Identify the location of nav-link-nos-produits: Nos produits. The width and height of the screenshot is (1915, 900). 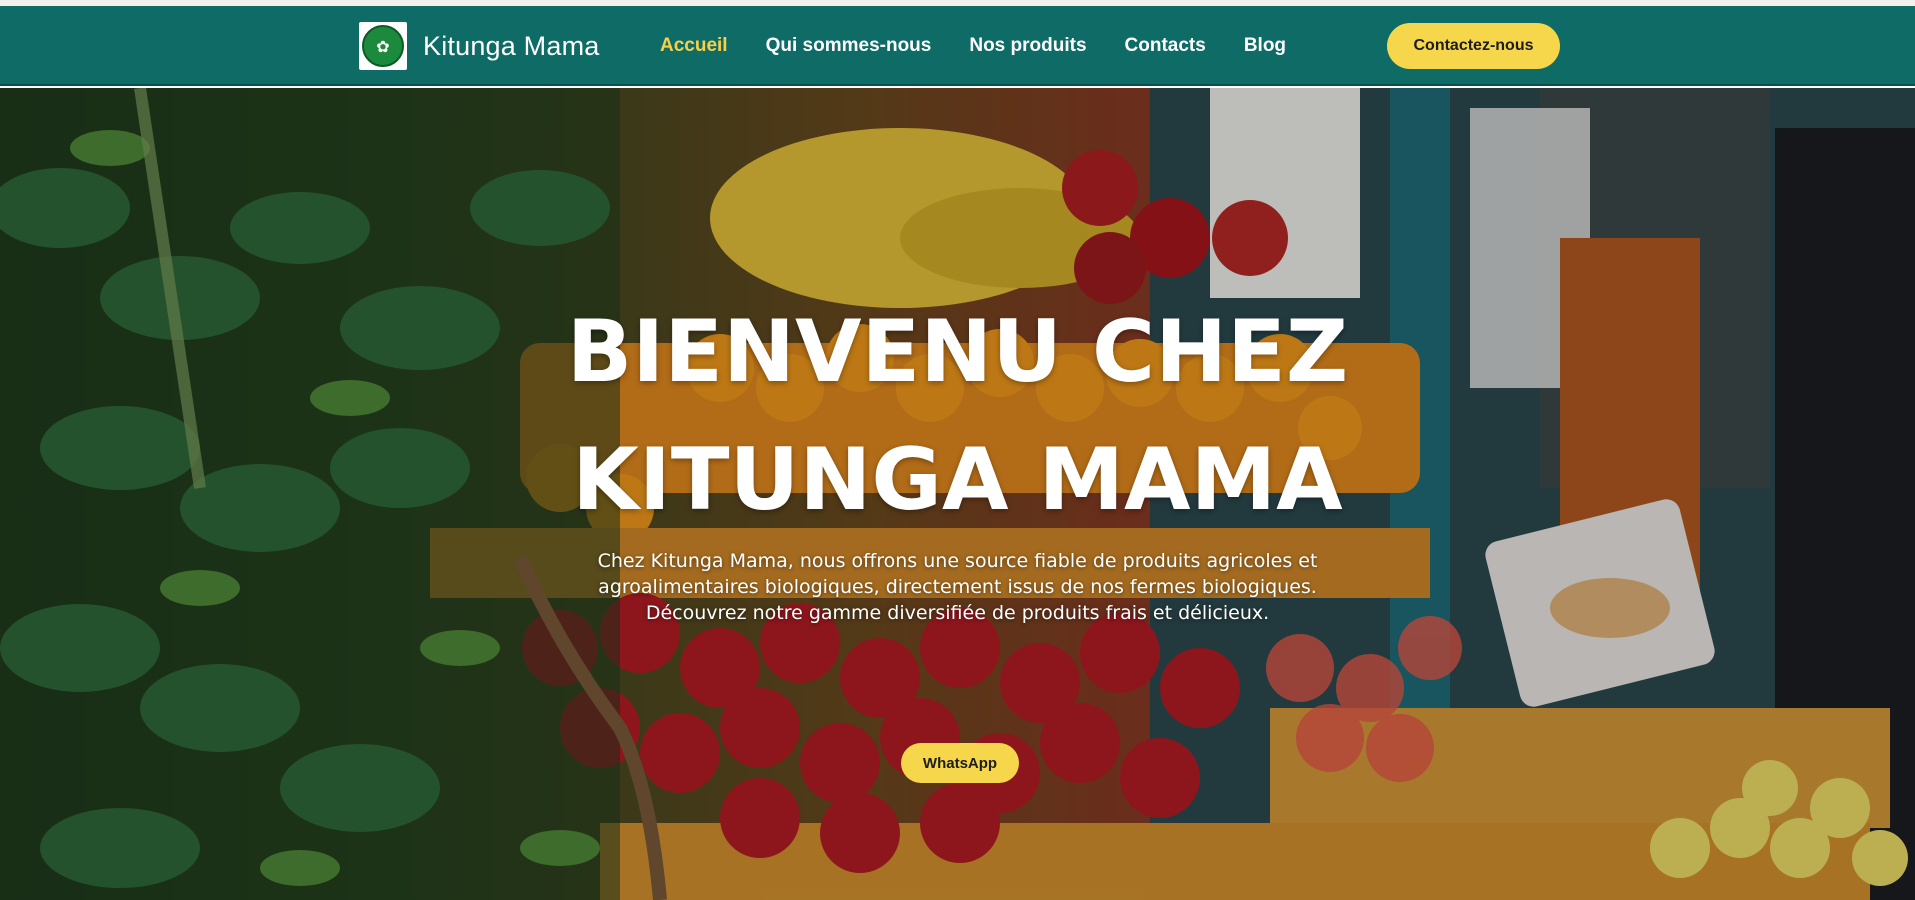
(1027, 46).